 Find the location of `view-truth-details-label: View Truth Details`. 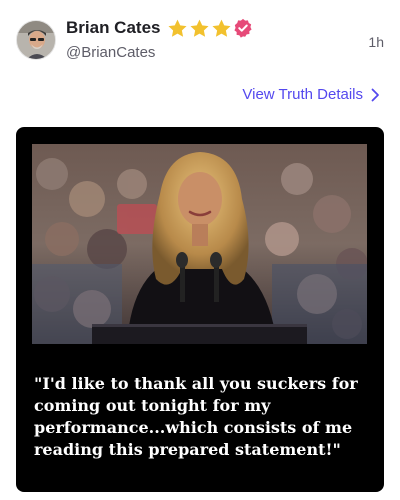

view-truth-details-label: View Truth Details is located at coordinates (302, 94).